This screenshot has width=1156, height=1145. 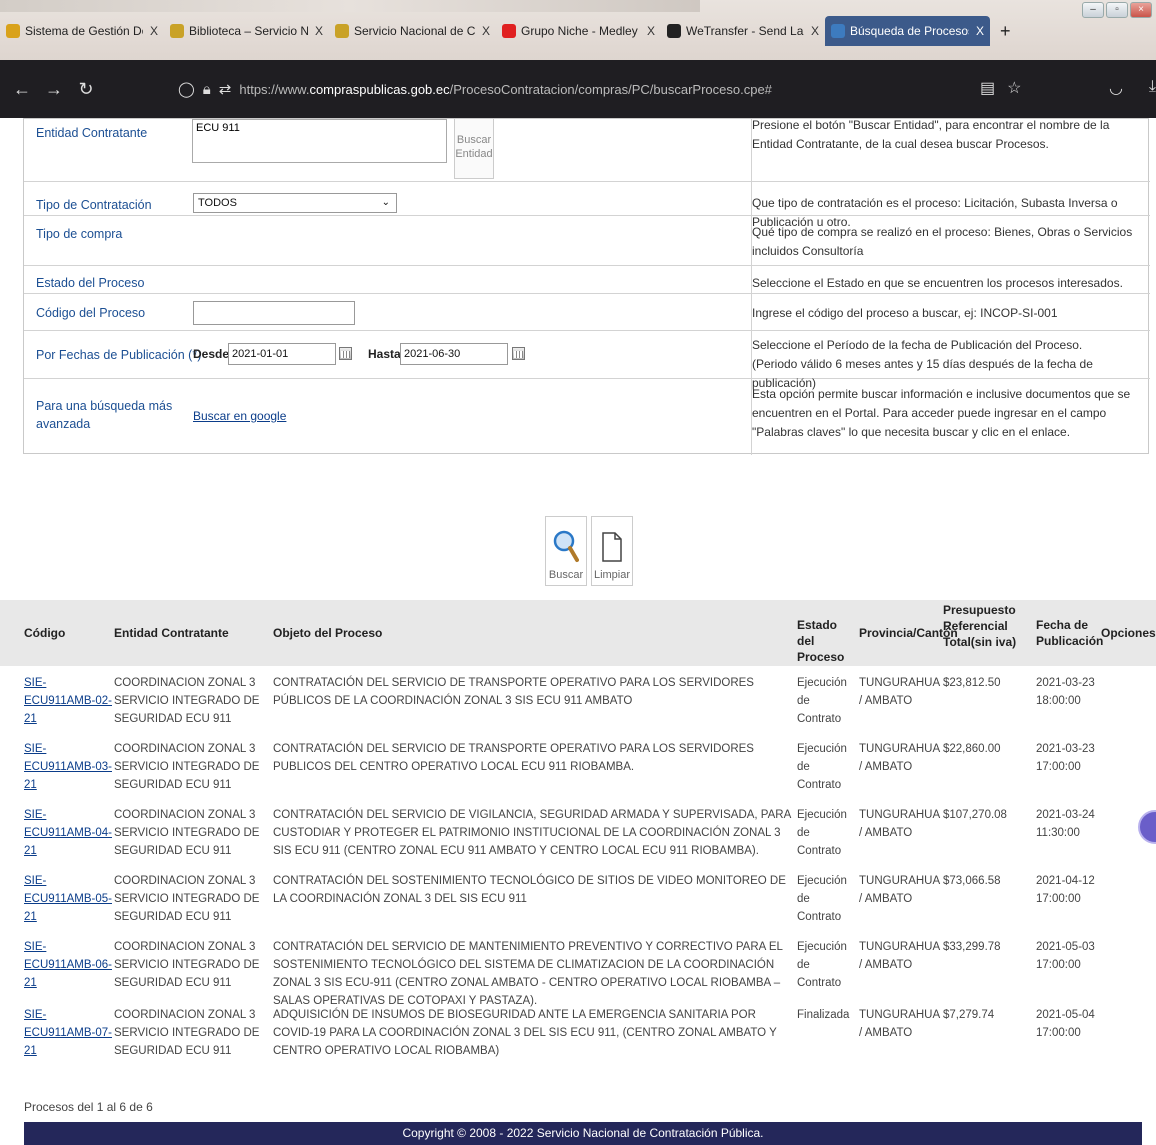 I want to click on buscar-google-link: Buscar en google, so click(x=239, y=416).